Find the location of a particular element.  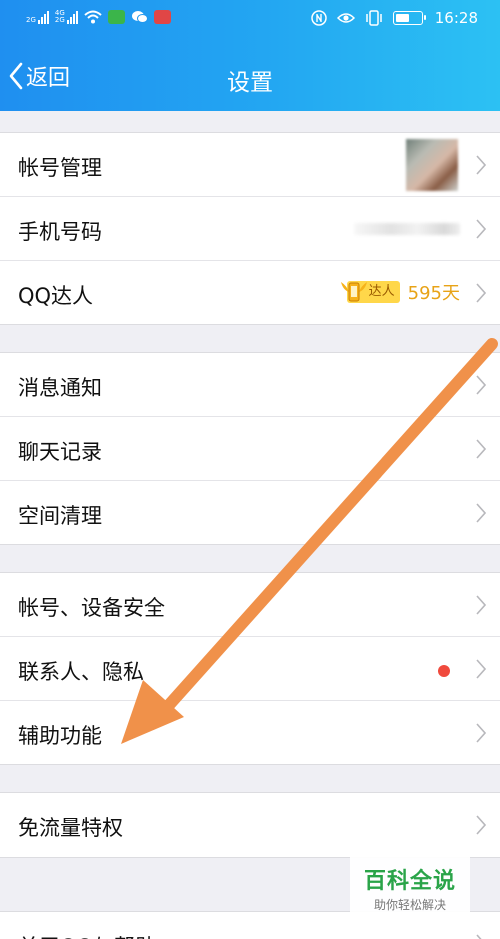

header: 2G 4G 2G 16:28 返回 设置 is located at coordinates (250, 55).